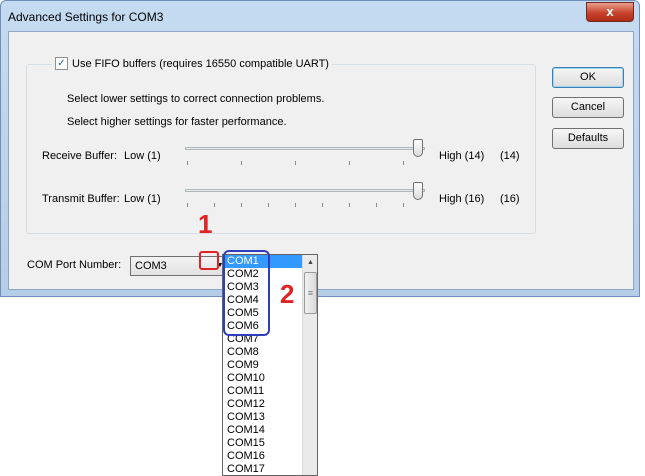  Describe the element at coordinates (142, 199) in the screenshot. I see `transmit-low-label: Low (1)` at that location.